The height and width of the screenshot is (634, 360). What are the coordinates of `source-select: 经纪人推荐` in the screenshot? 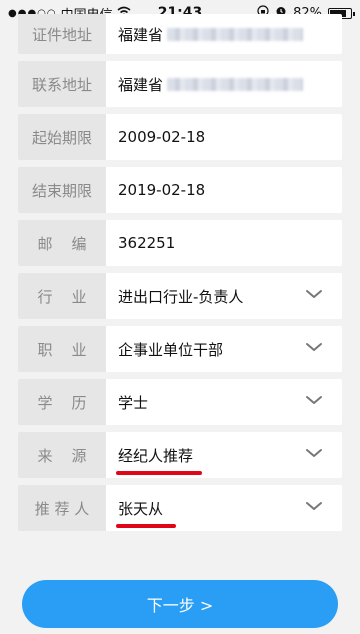 It's located at (224, 455).